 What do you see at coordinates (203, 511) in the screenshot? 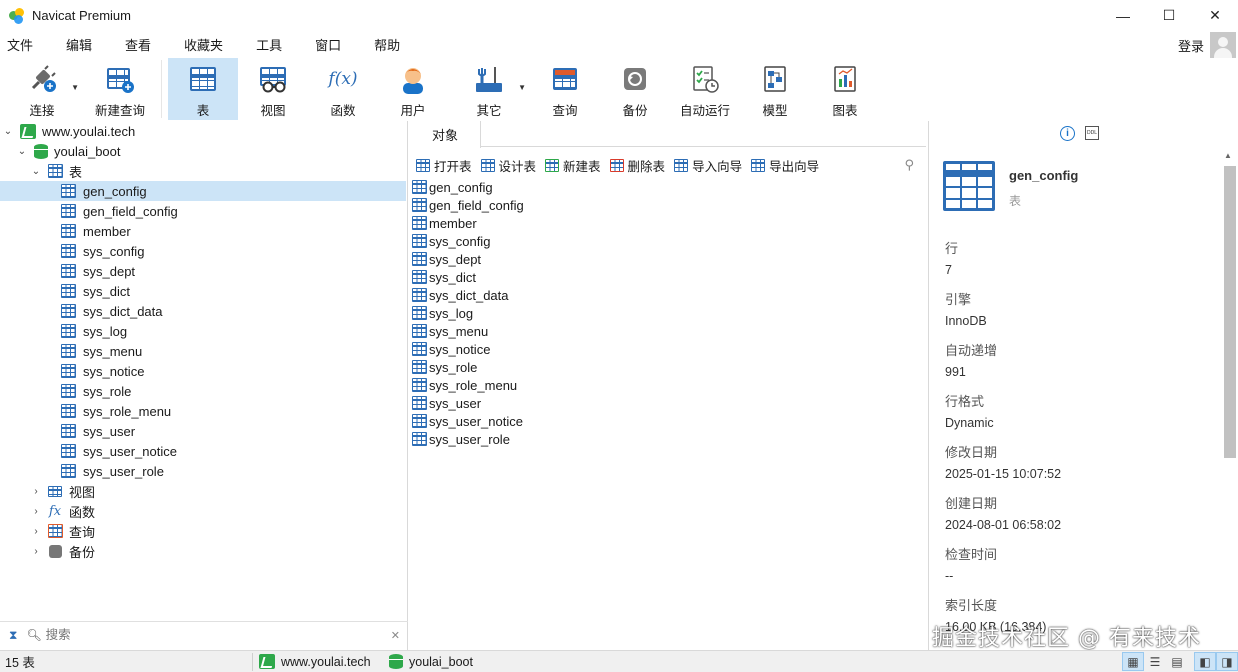
I see `tree-functions-group: › fx 函数` at bounding box center [203, 511].